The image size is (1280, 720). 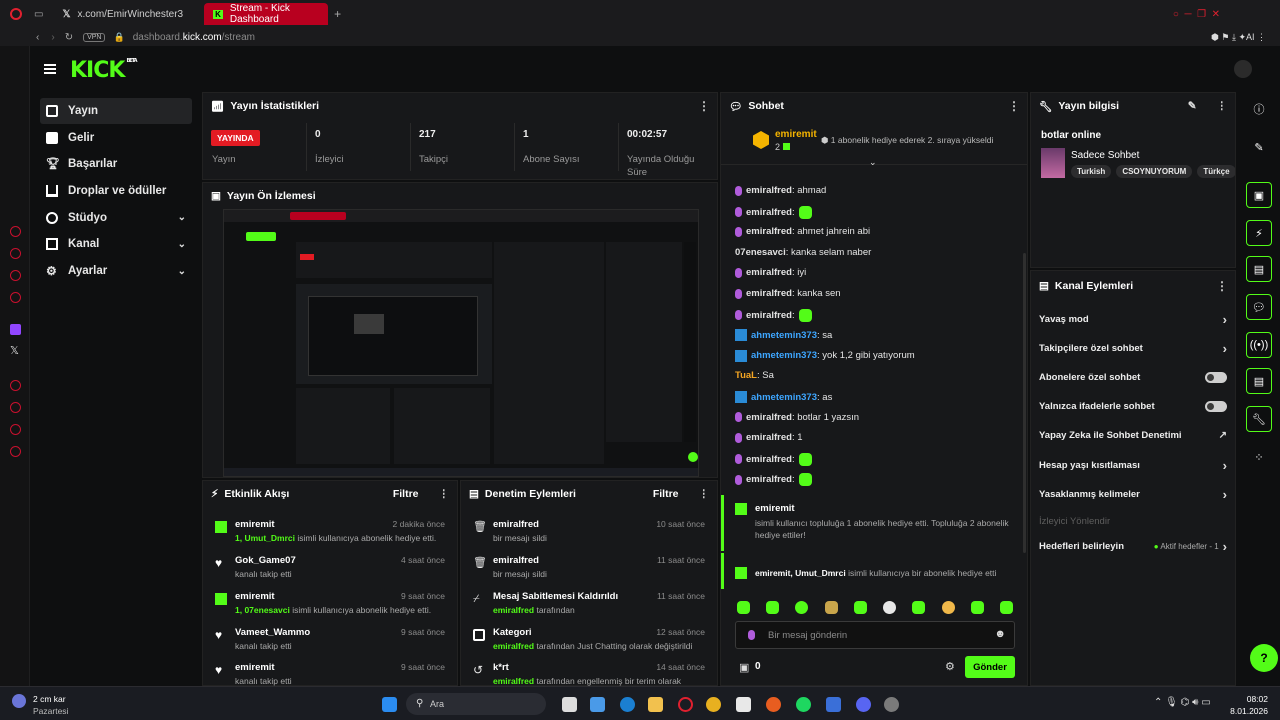 I want to click on chat-message: emiralfred: ahmet jahrein abi, so click(x=802, y=231).